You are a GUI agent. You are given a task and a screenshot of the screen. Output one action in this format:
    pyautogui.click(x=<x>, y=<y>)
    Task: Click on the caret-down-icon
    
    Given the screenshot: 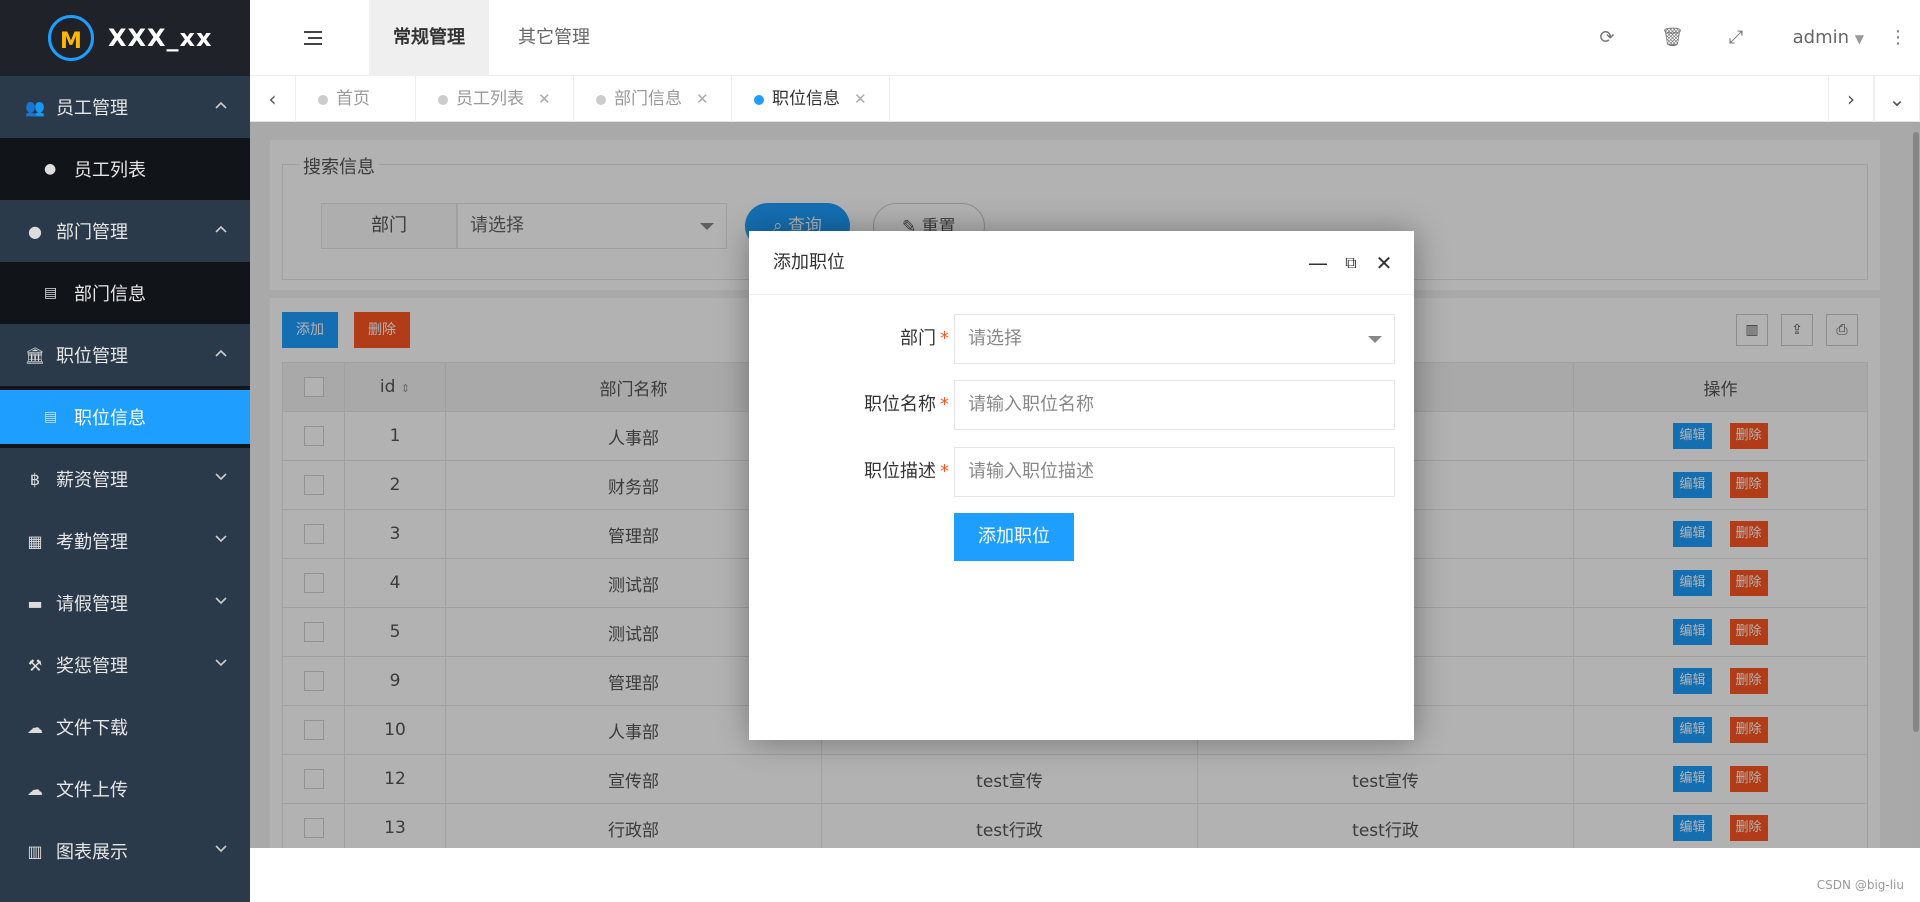 What is the action you would take?
    pyautogui.click(x=1375, y=339)
    